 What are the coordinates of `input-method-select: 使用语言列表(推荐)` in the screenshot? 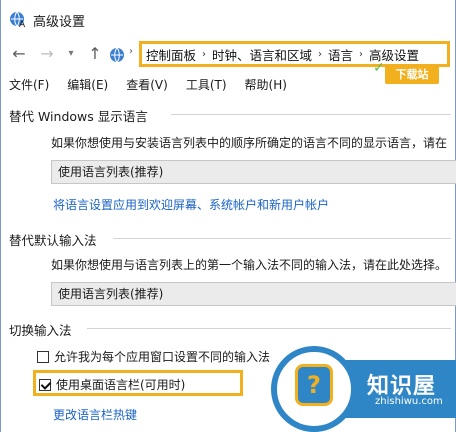 It's located at (253, 294).